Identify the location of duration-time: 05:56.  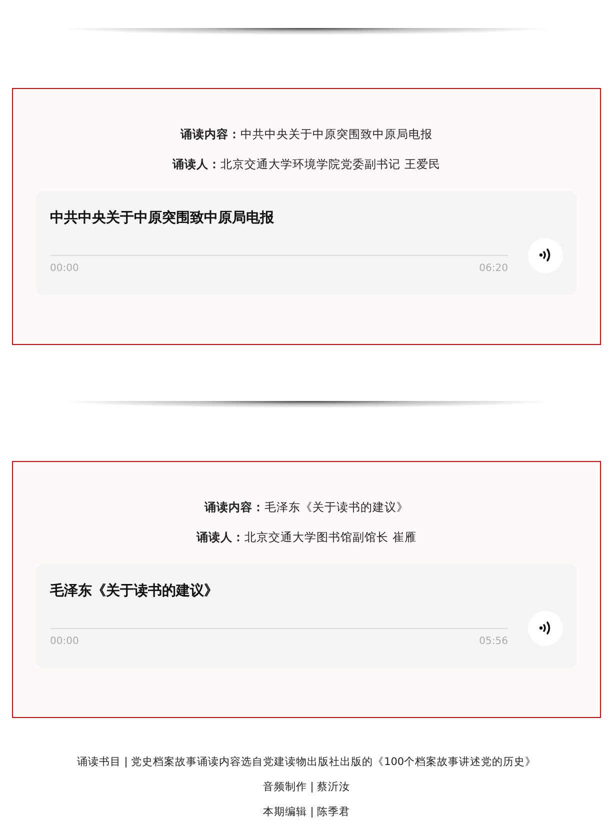
(493, 641).